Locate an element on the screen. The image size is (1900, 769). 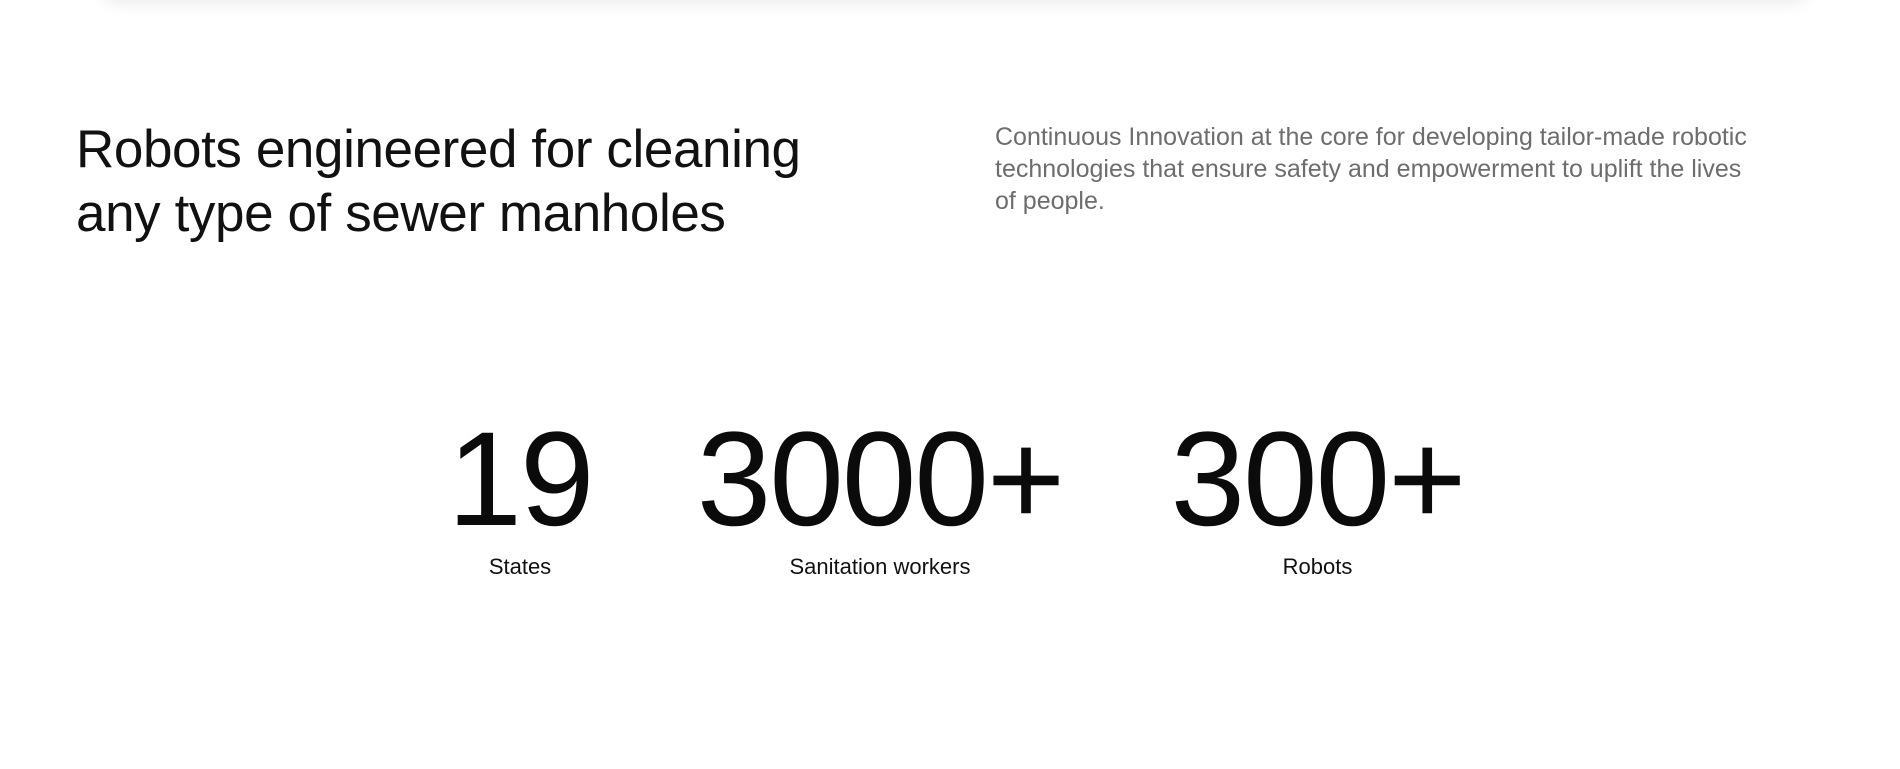
description-line-3: of people. is located at coordinates (1050, 201).